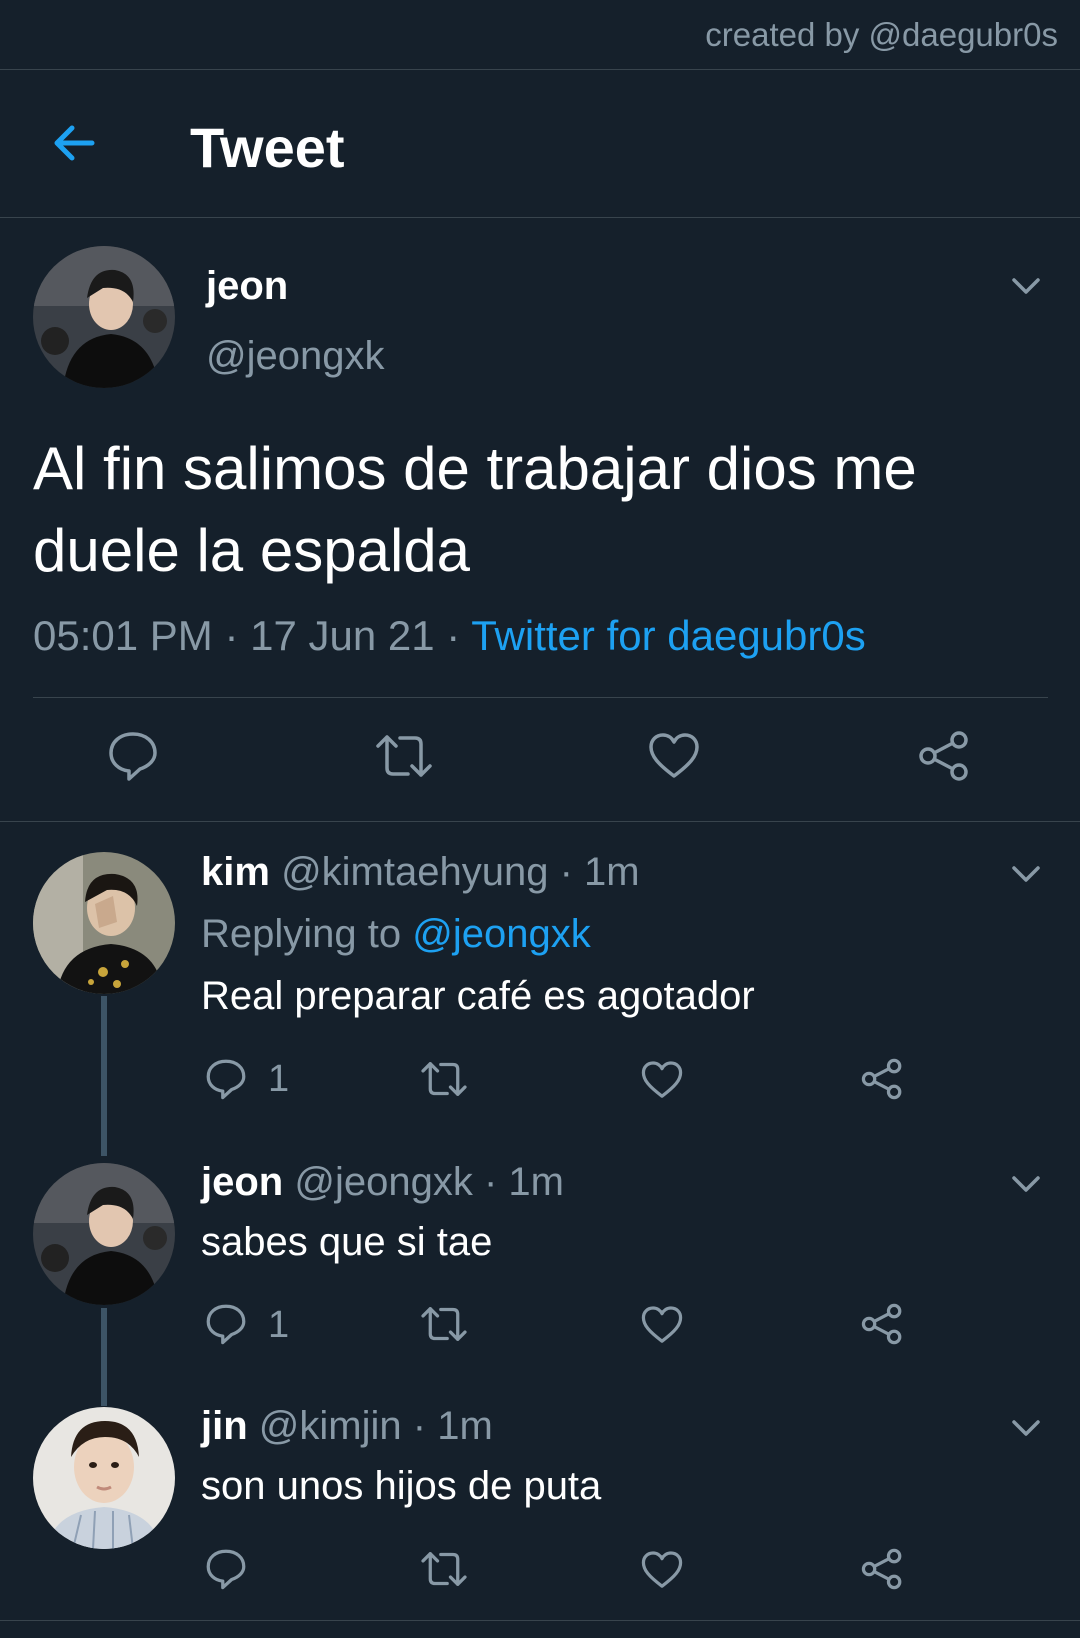 The height and width of the screenshot is (1638, 1080). Describe the element at coordinates (396, 934) in the screenshot. I see `replying-to: Replying to @jeongxk` at that location.